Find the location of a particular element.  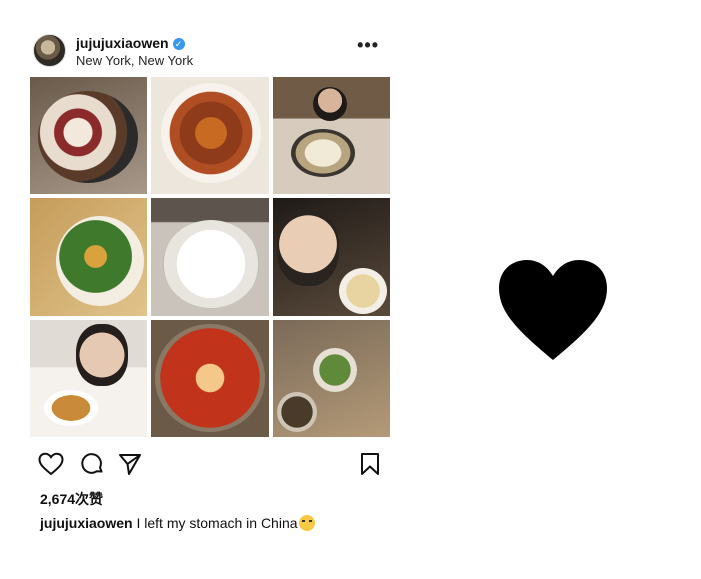

photo-woman-noodles is located at coordinates (88, 378).